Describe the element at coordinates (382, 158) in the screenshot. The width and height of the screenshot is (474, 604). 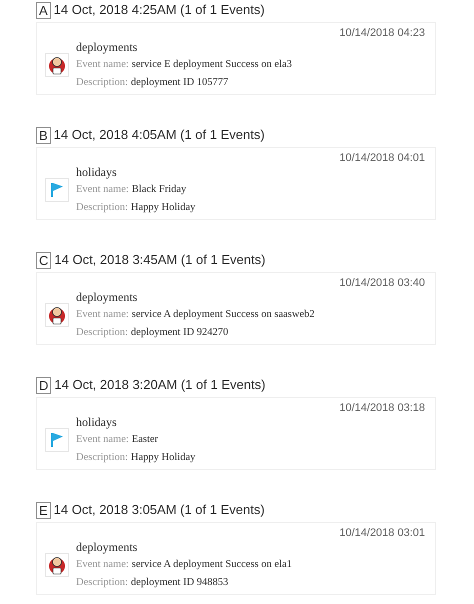
I see `event-timestamp: 10/14/2018 04:01` at that location.